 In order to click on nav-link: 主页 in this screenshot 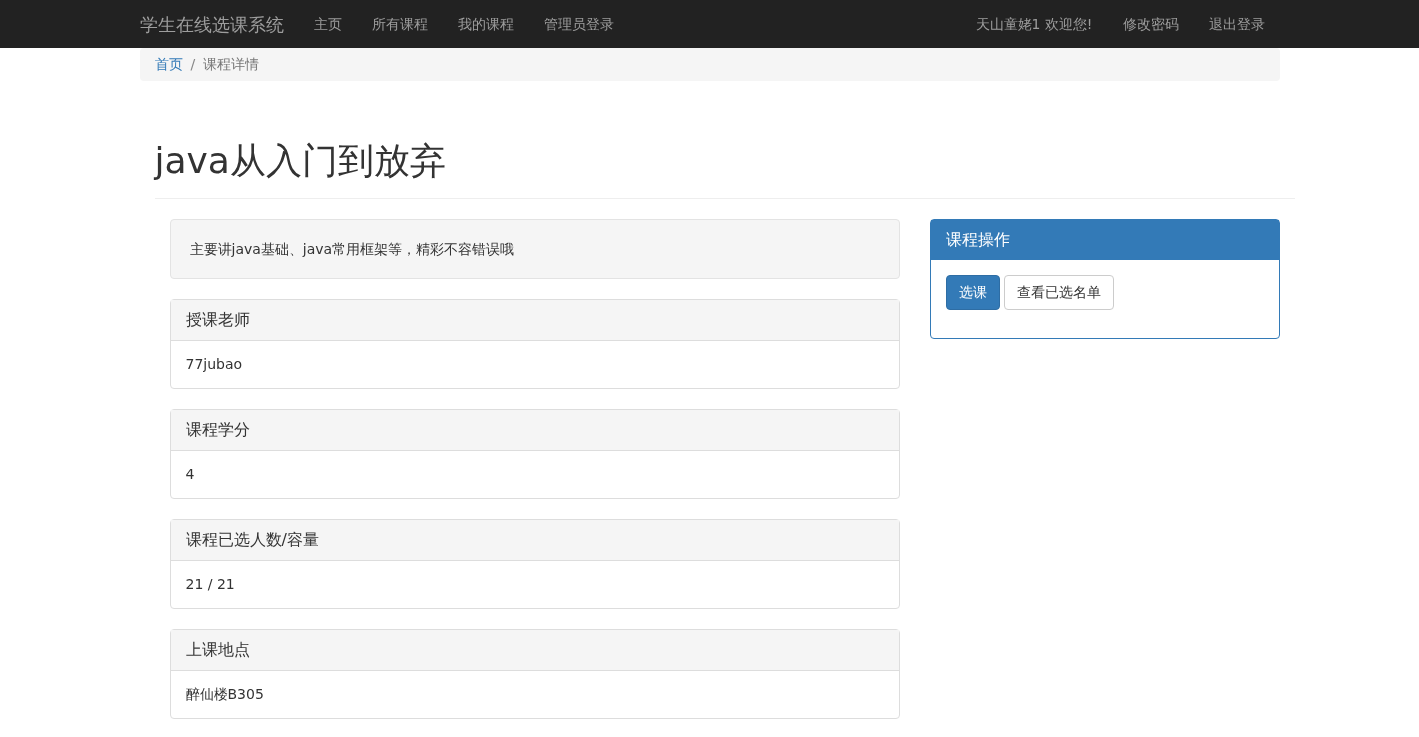, I will do `click(327, 24)`.